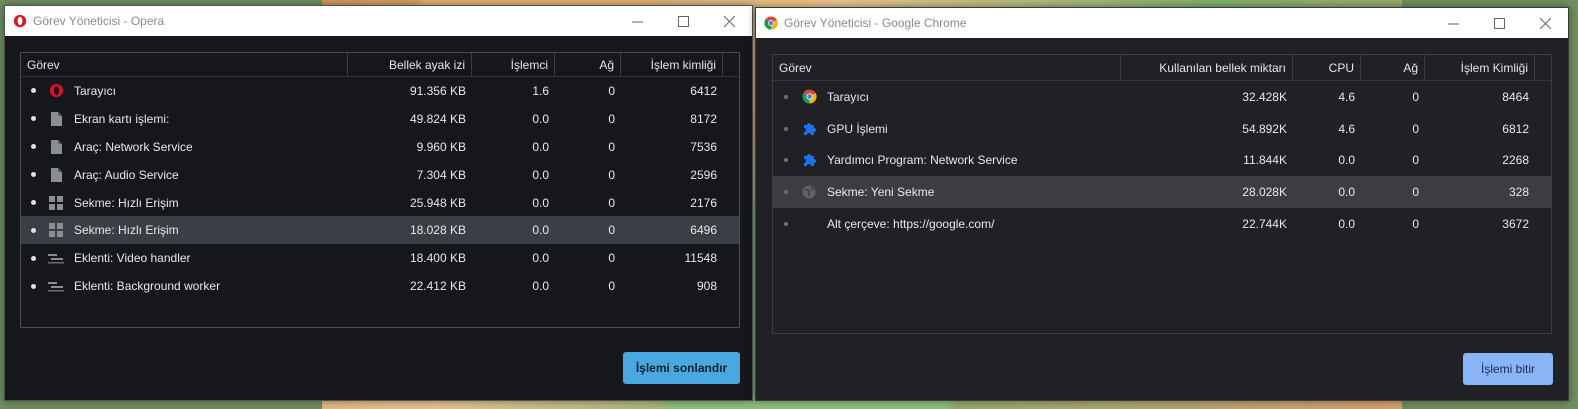 Image resolution: width=1578 pixels, height=409 pixels. Describe the element at coordinates (1515, 96) in the screenshot. I see `pid-value: 8464` at that location.